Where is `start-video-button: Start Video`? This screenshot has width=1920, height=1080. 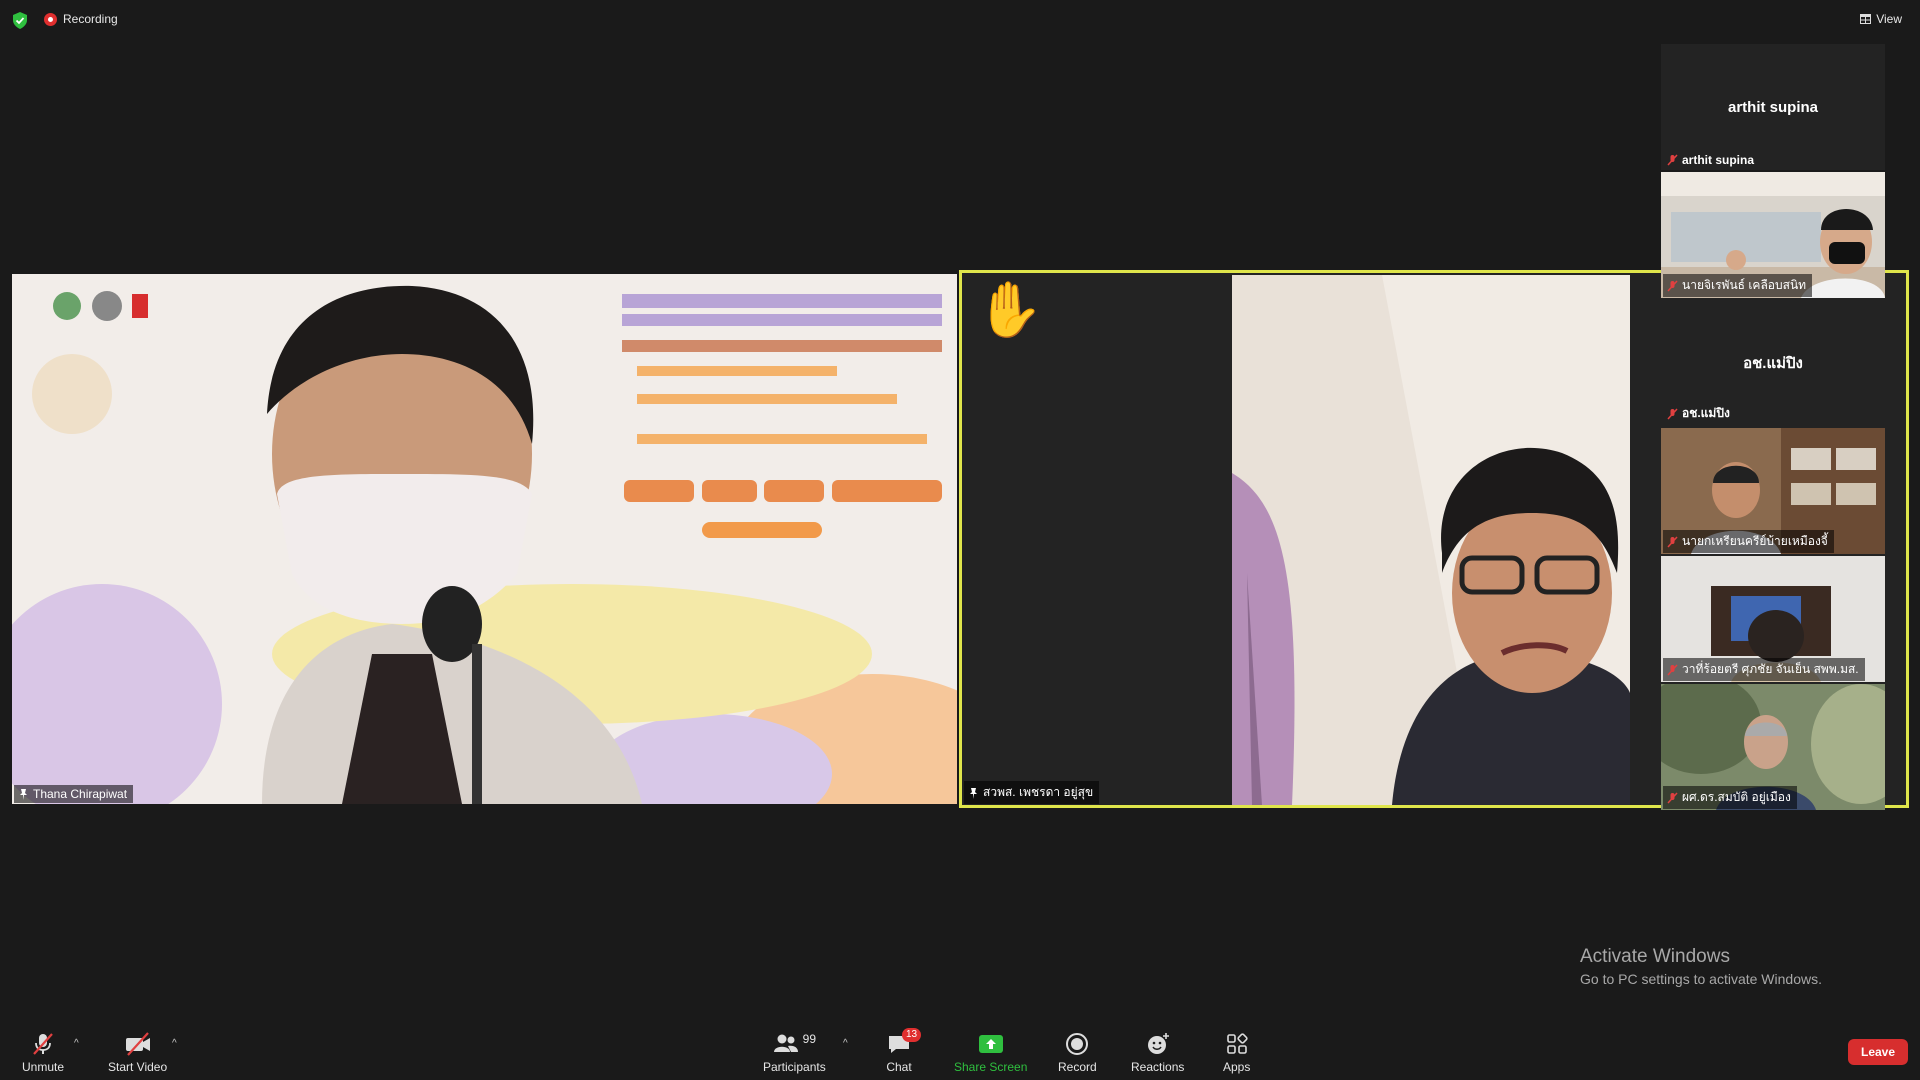 start-video-button: Start Video is located at coordinates (137, 1053).